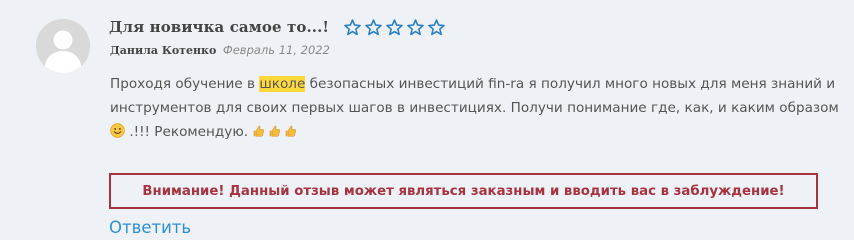  I want to click on thumbs-group, so click(276, 132).